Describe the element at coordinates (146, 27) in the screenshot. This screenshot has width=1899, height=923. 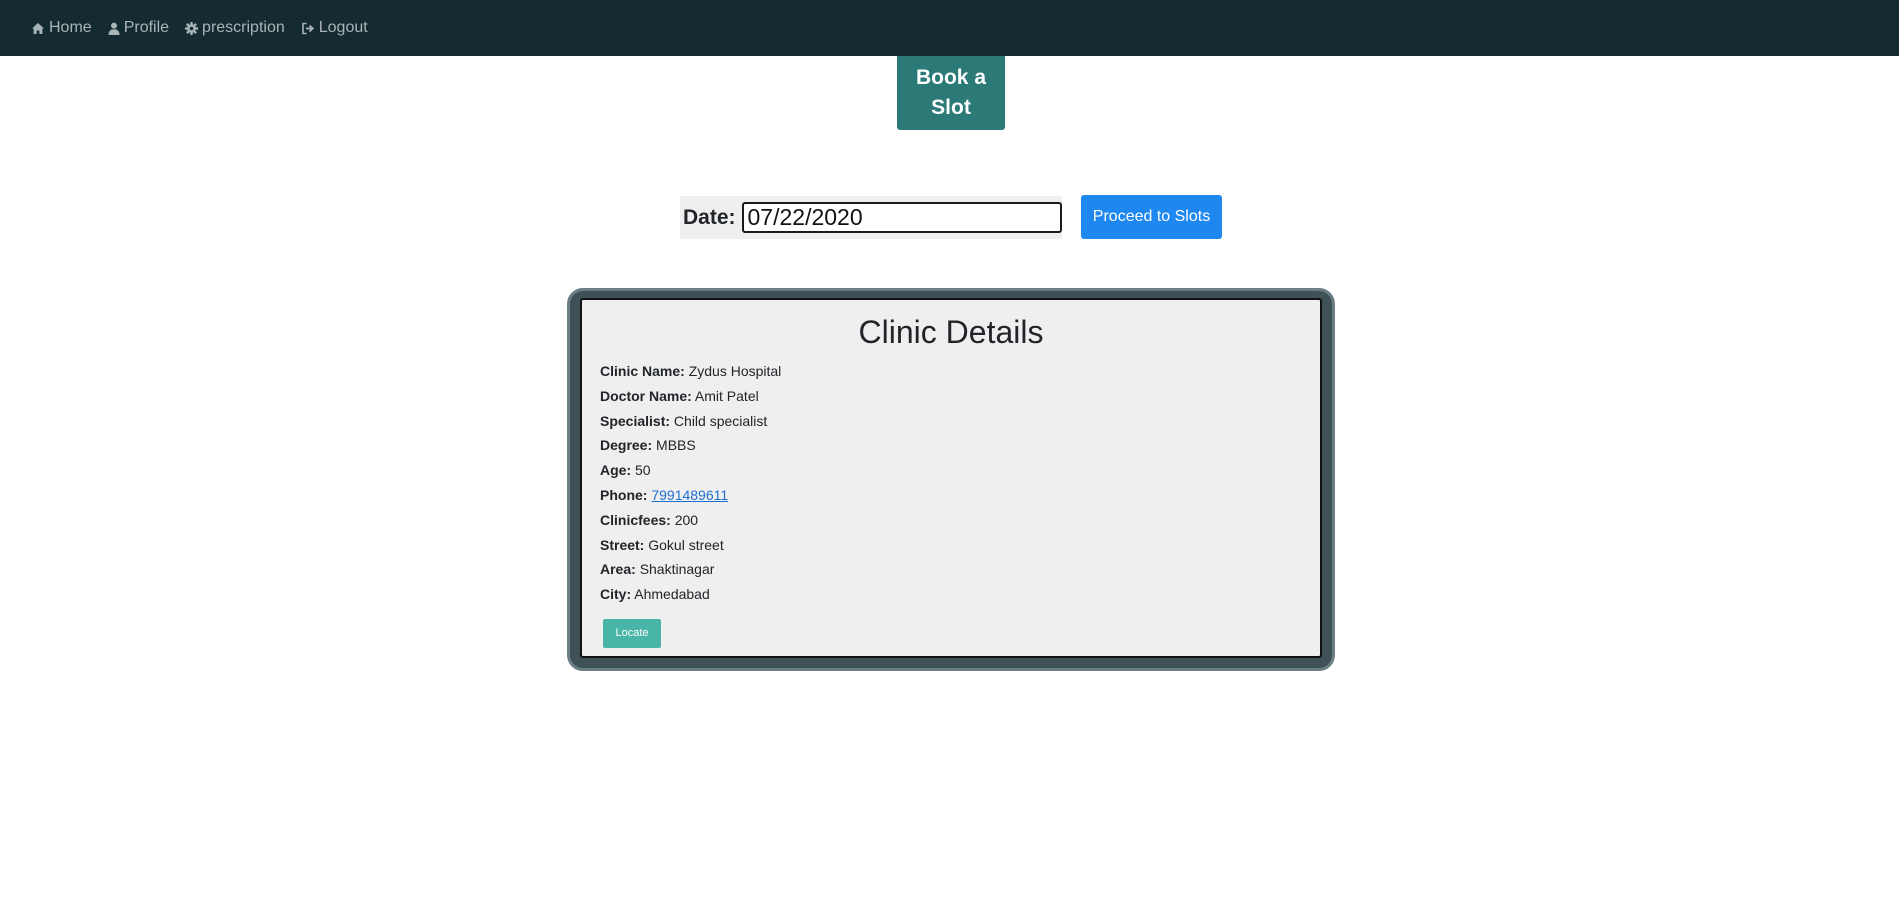
I see `nav-profile-label: Profile` at that location.